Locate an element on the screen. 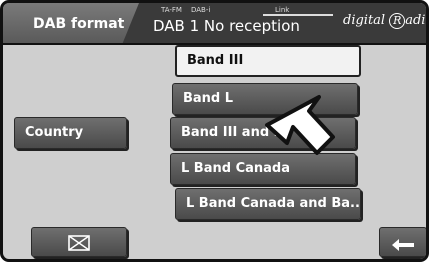 This screenshot has height=262, width=429. envelope-icon is located at coordinates (79, 242).